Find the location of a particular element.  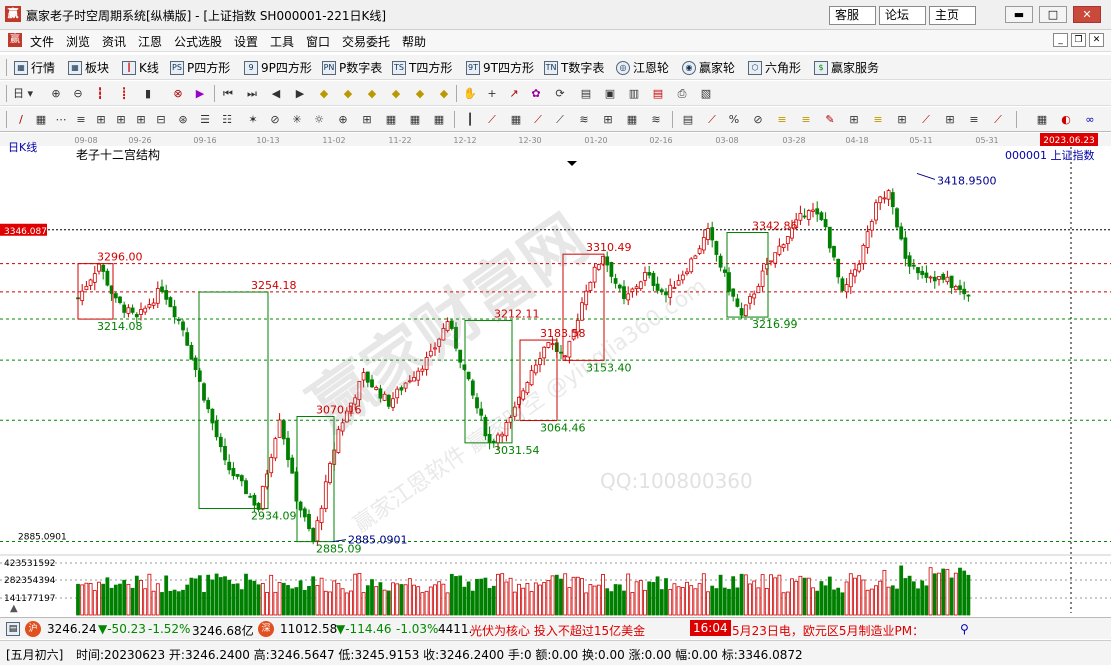

menu-info: 资讯 is located at coordinates (114, 41).